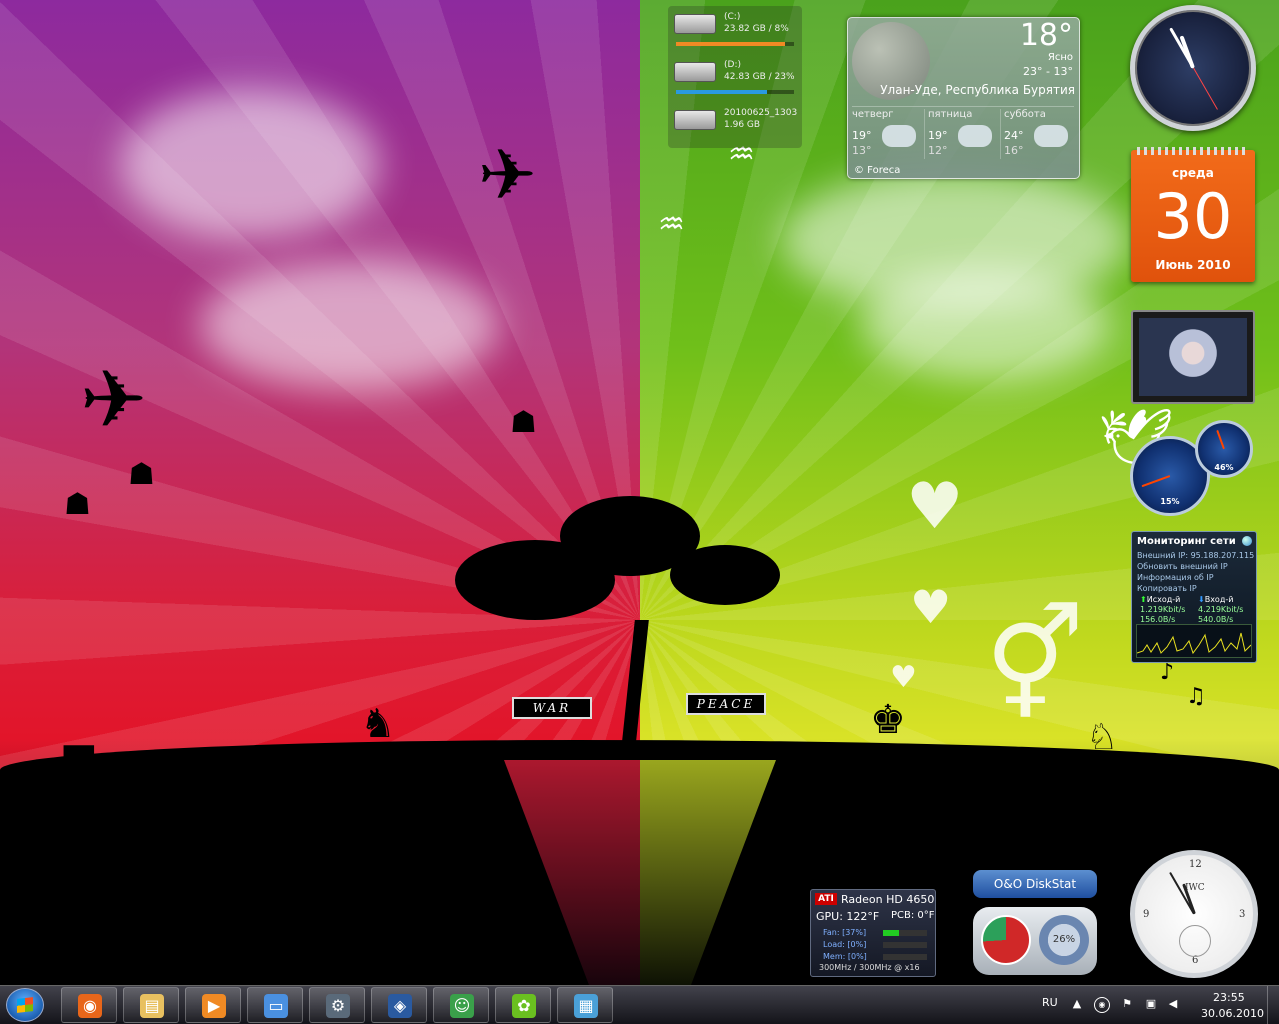 Image resolution: width=1279 pixels, height=1024 pixels. What do you see at coordinates (1186, 541) in the screenshot?
I see `network-monitor-title: Мониторинг сети` at bounding box center [1186, 541].